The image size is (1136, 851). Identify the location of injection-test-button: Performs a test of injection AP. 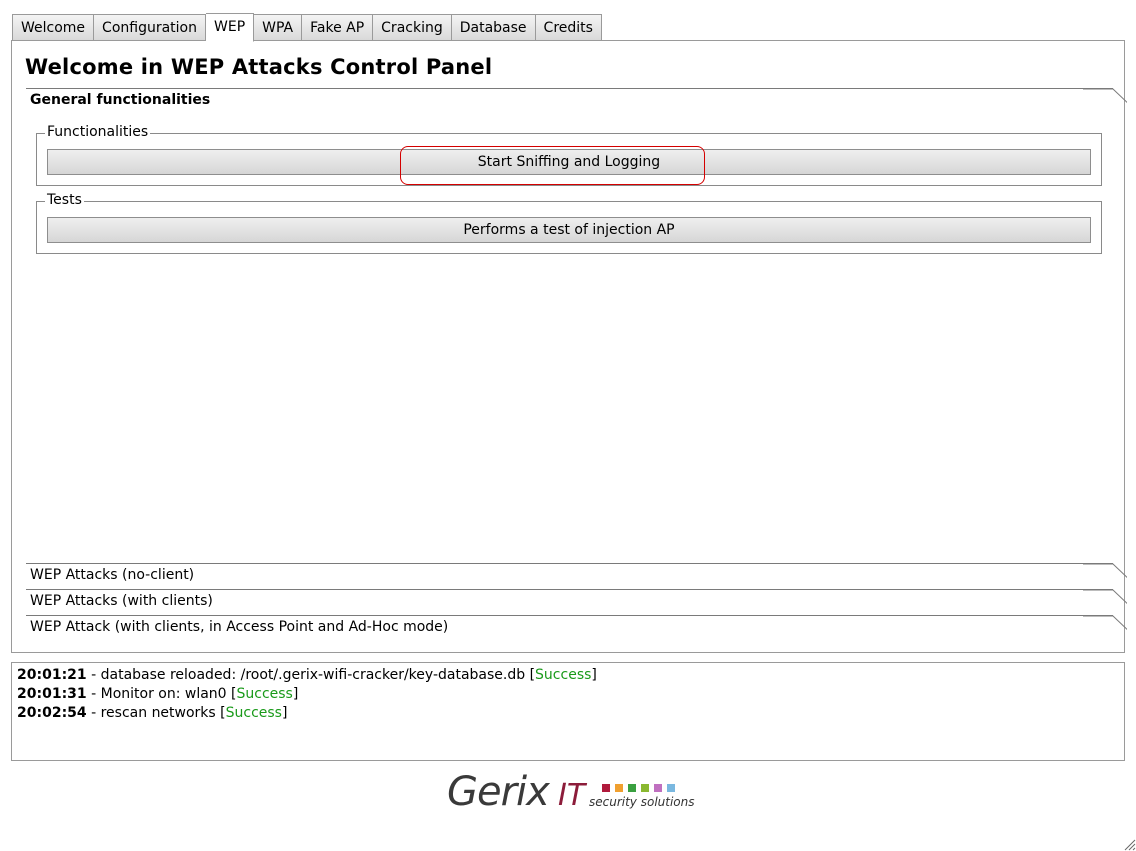
(569, 230).